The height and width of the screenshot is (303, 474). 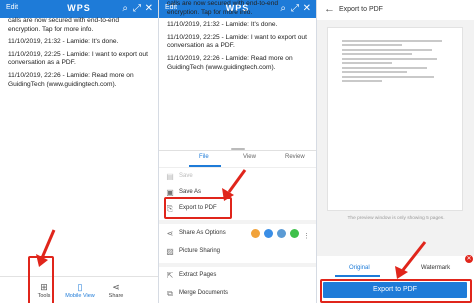 I want to click on extract-icon: ⇱, so click(x=170, y=275).